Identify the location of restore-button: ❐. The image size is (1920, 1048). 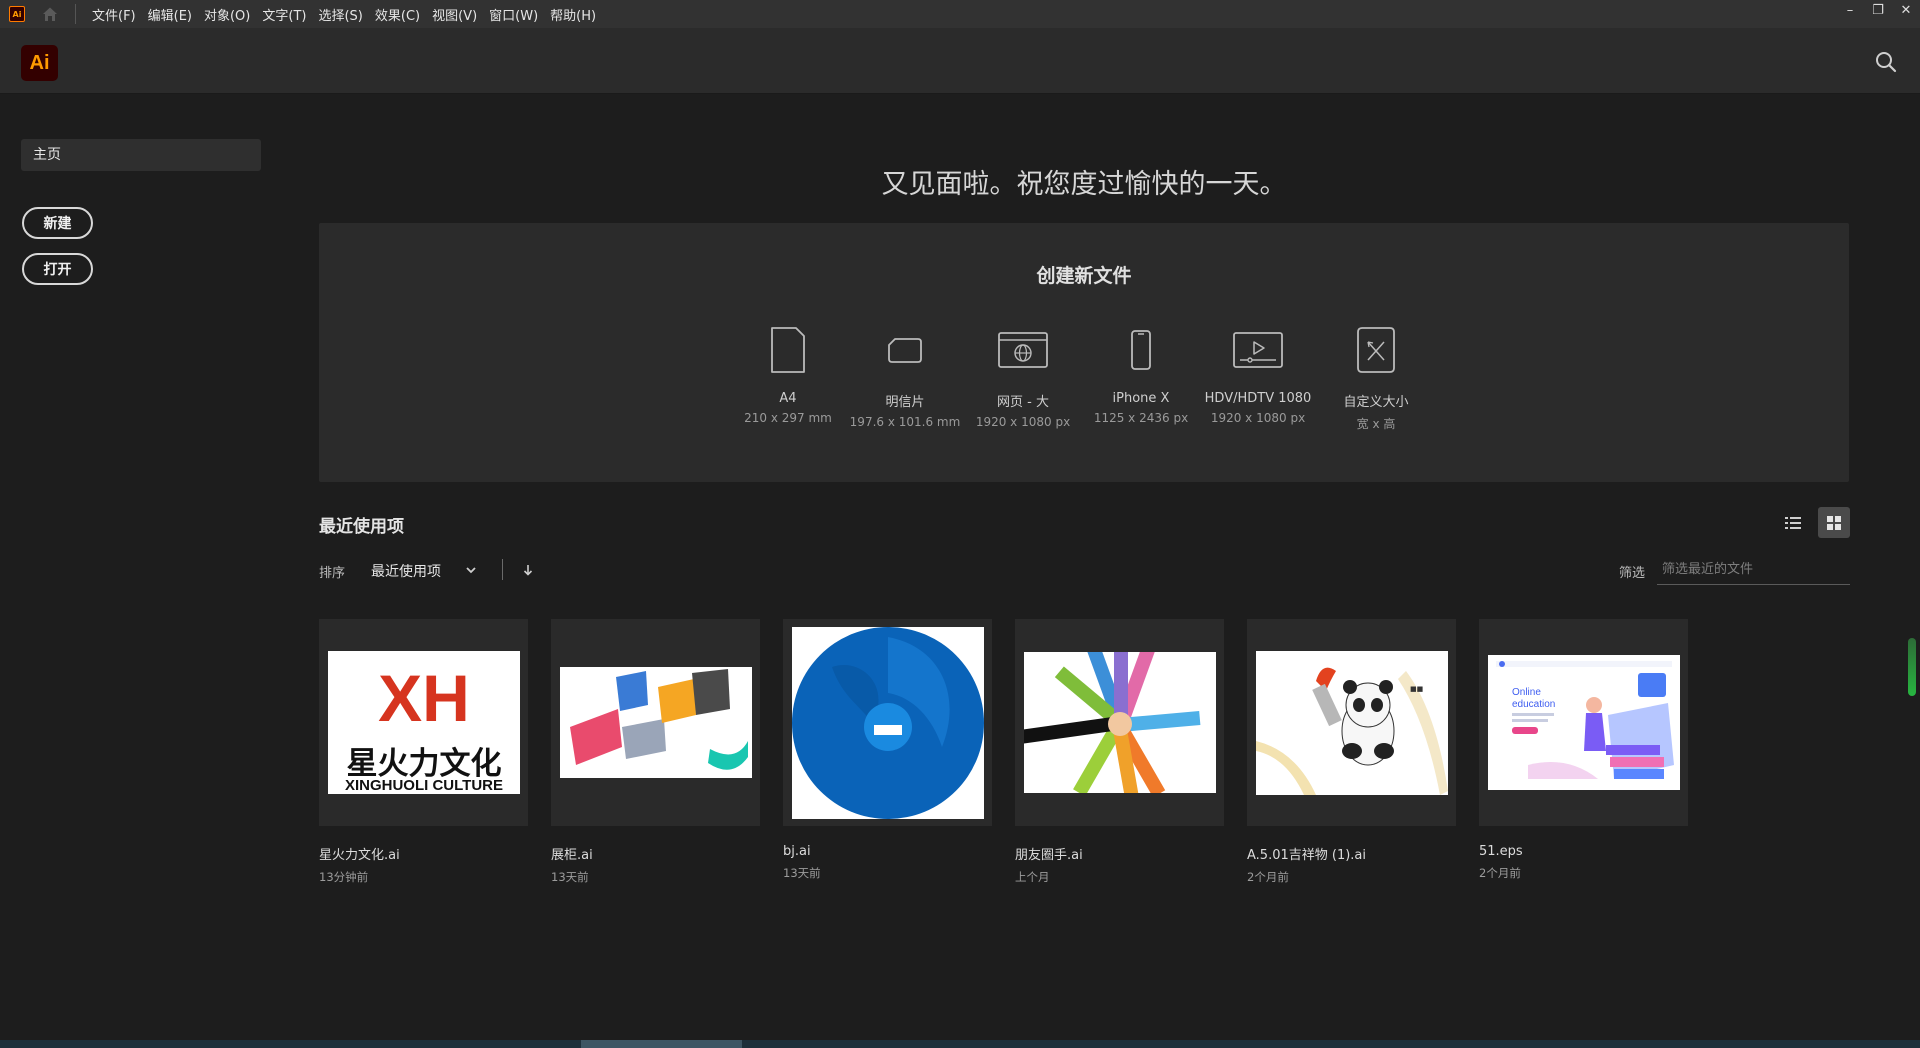
(1878, 10).